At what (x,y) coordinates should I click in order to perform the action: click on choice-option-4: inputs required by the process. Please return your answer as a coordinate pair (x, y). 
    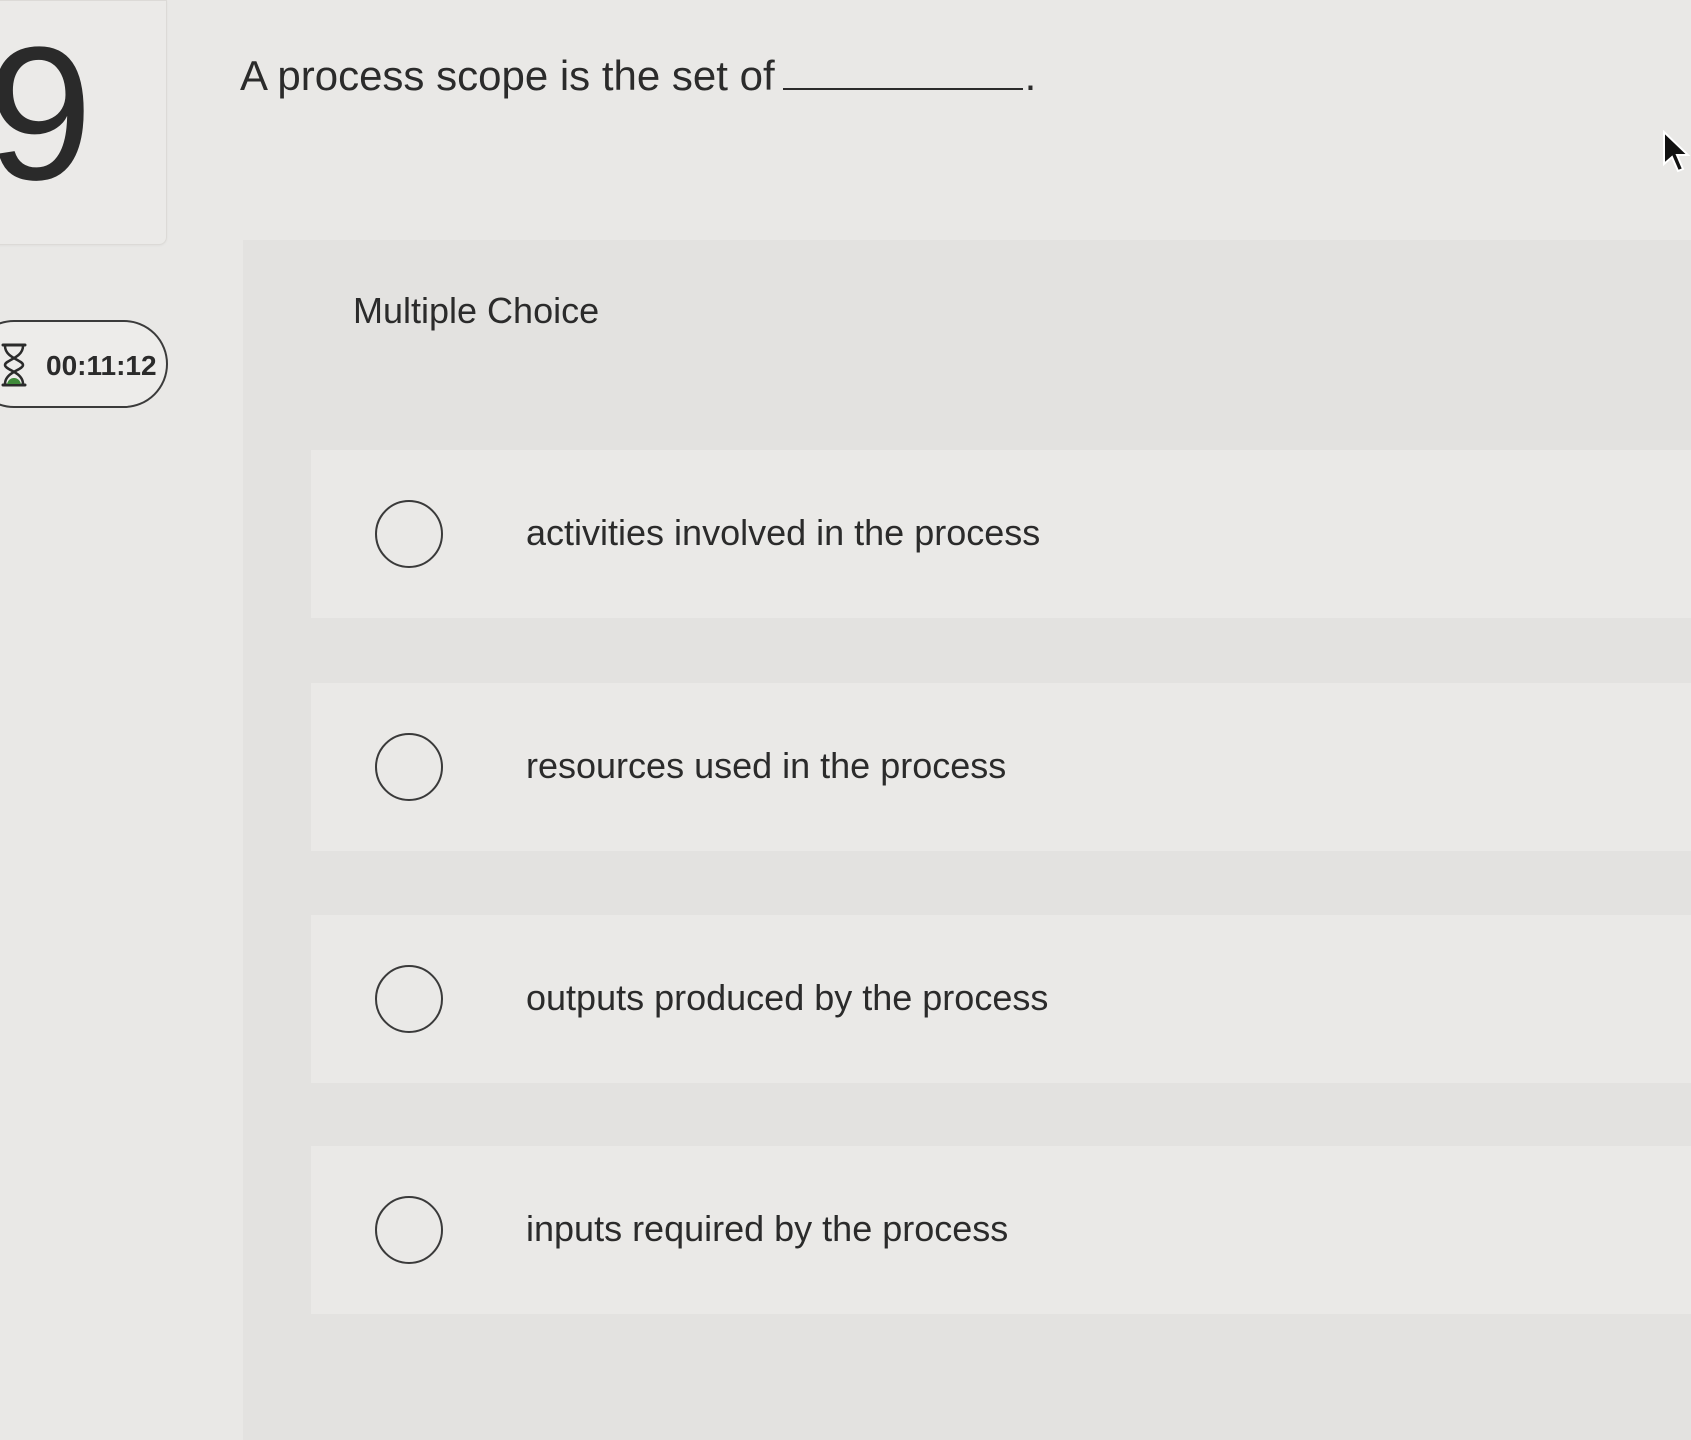
    Looking at the image, I should click on (1001, 1230).